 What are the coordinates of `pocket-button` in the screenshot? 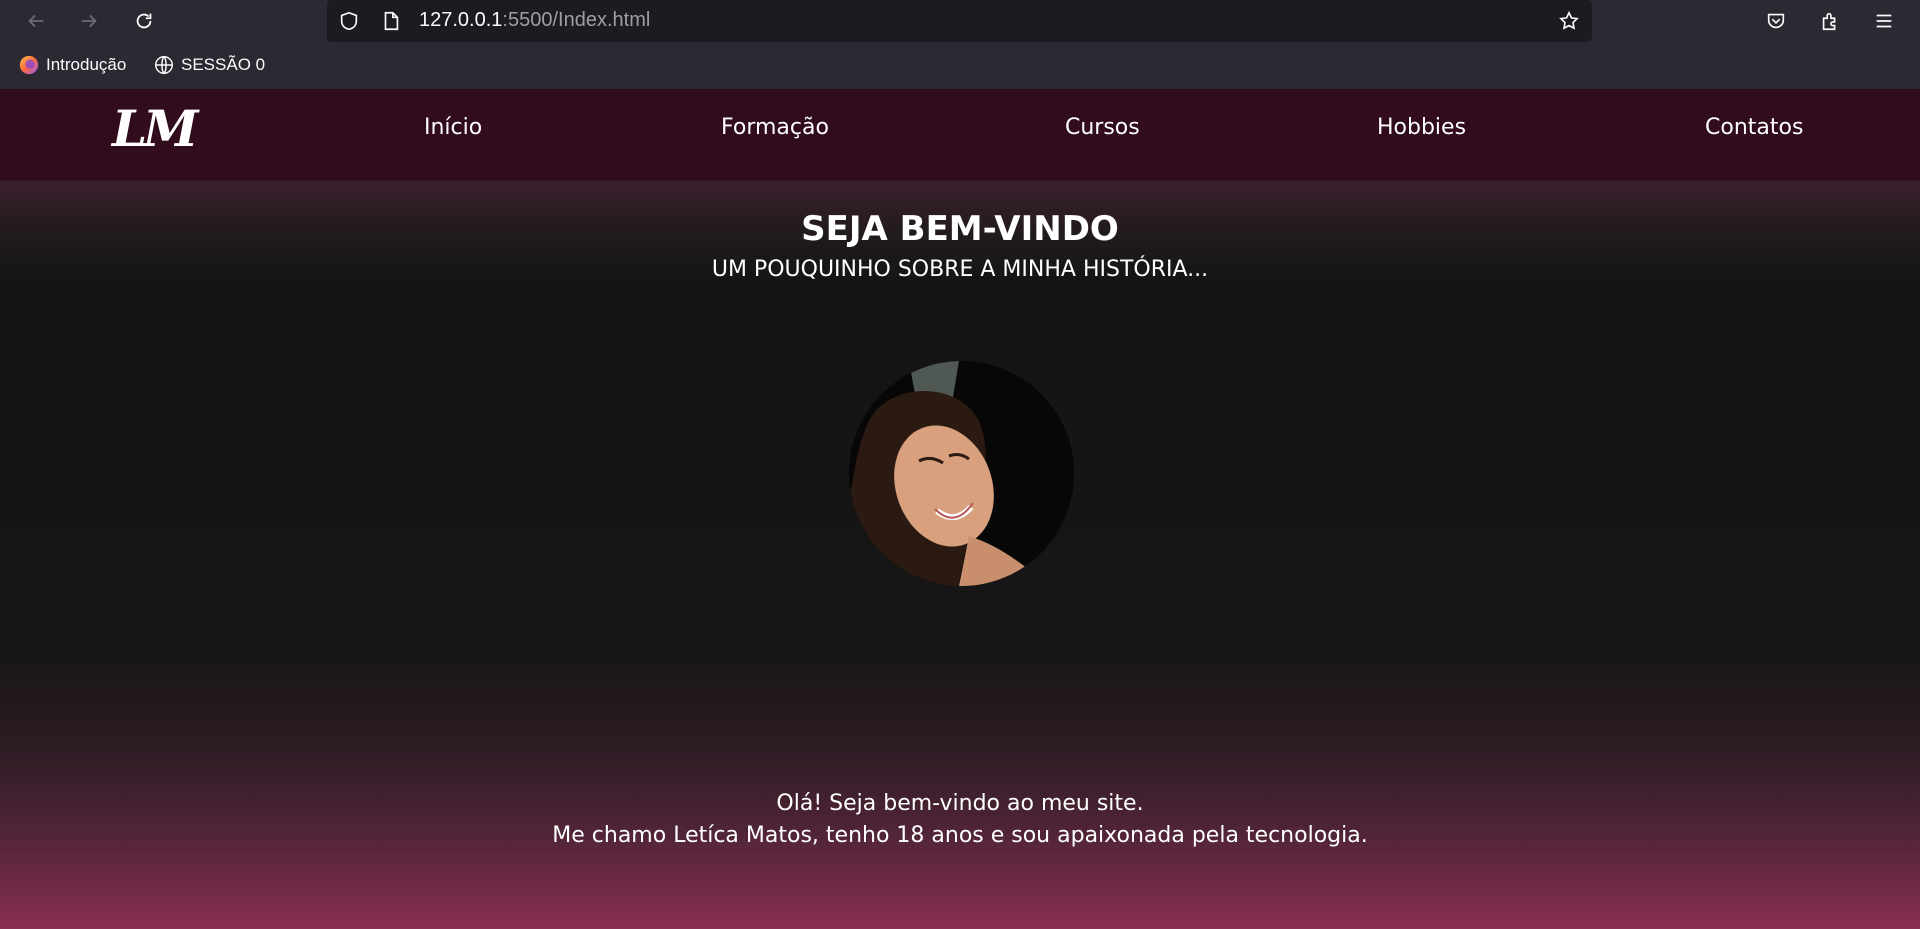 It's located at (1776, 21).